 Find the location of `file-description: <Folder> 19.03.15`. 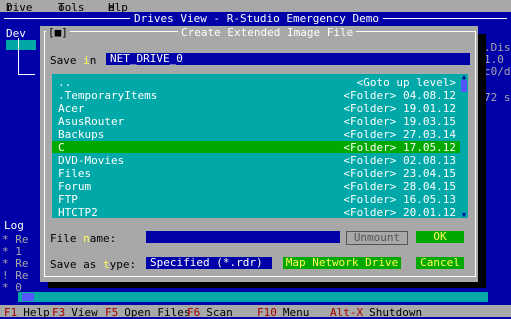

file-description: <Folder> 19.03.15 is located at coordinates (399, 121).